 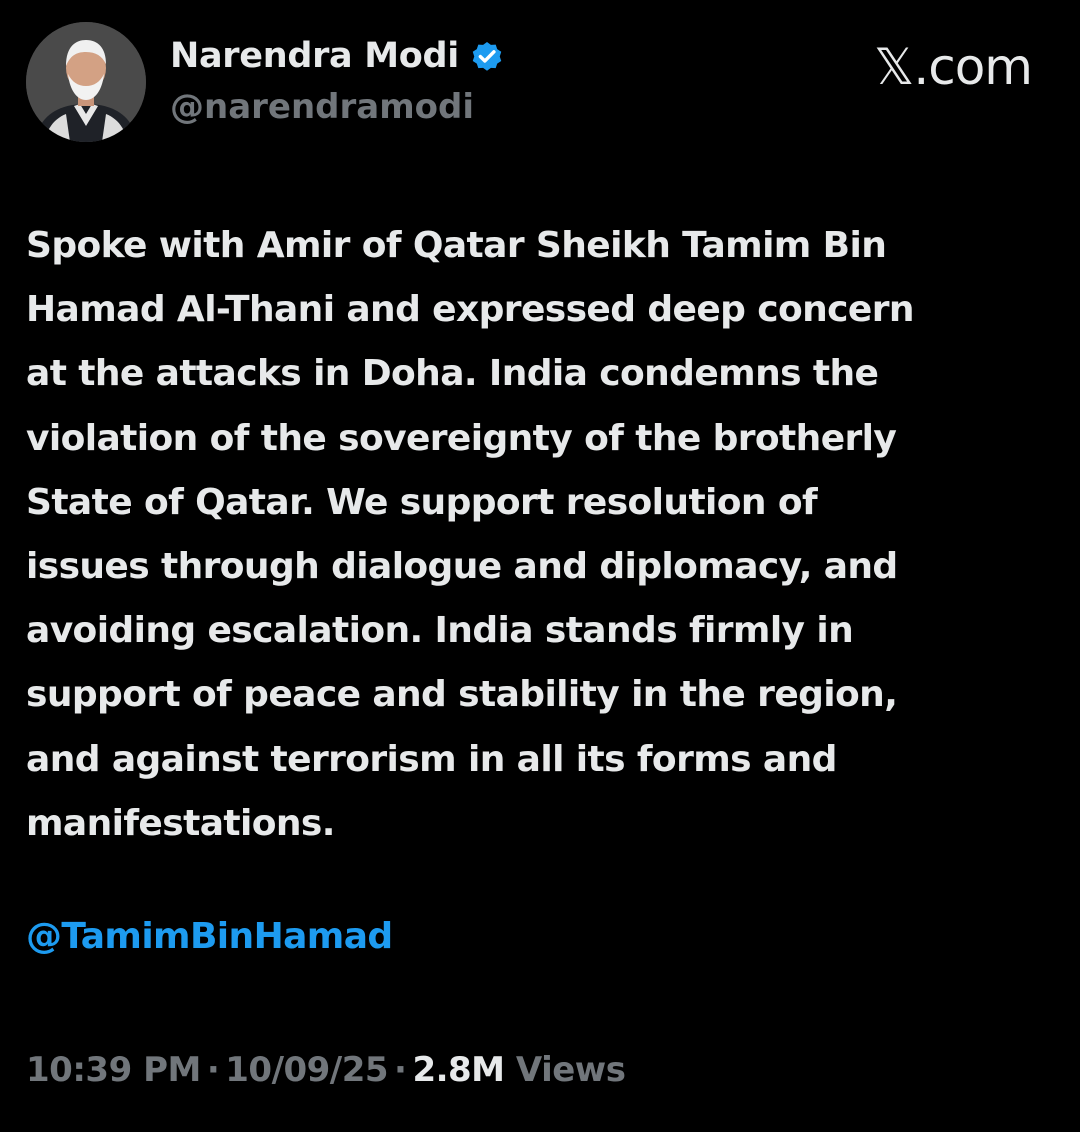 I want to click on views-count: 2.8M, so click(x=458, y=1070).